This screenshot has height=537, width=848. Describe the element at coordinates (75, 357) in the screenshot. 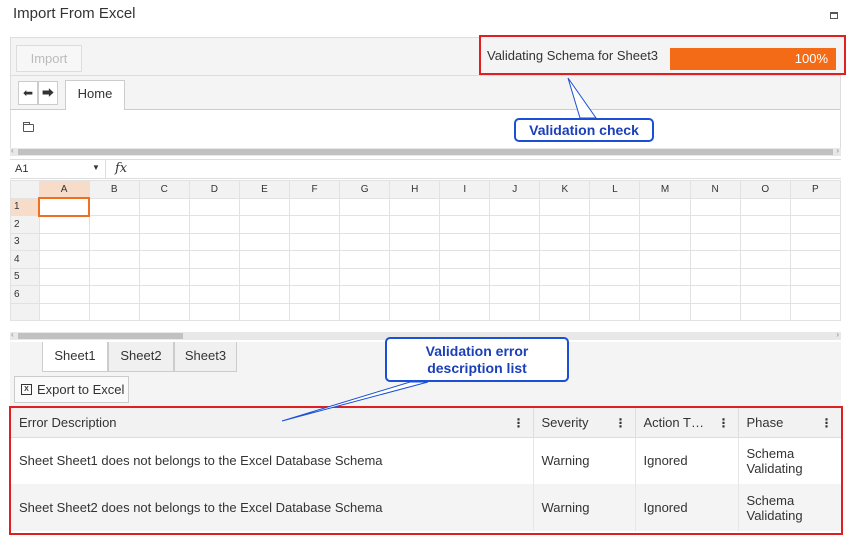

I see `sheet-tab-sheet1: Sheet1` at that location.